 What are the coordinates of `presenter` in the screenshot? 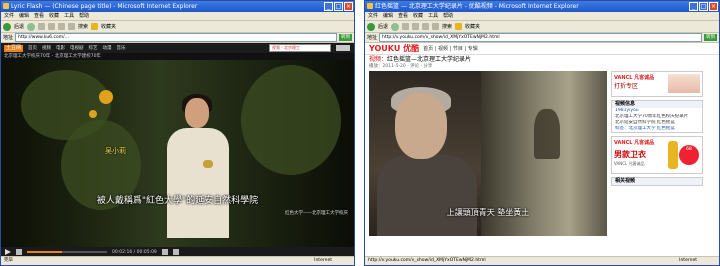 It's located at (198, 170).